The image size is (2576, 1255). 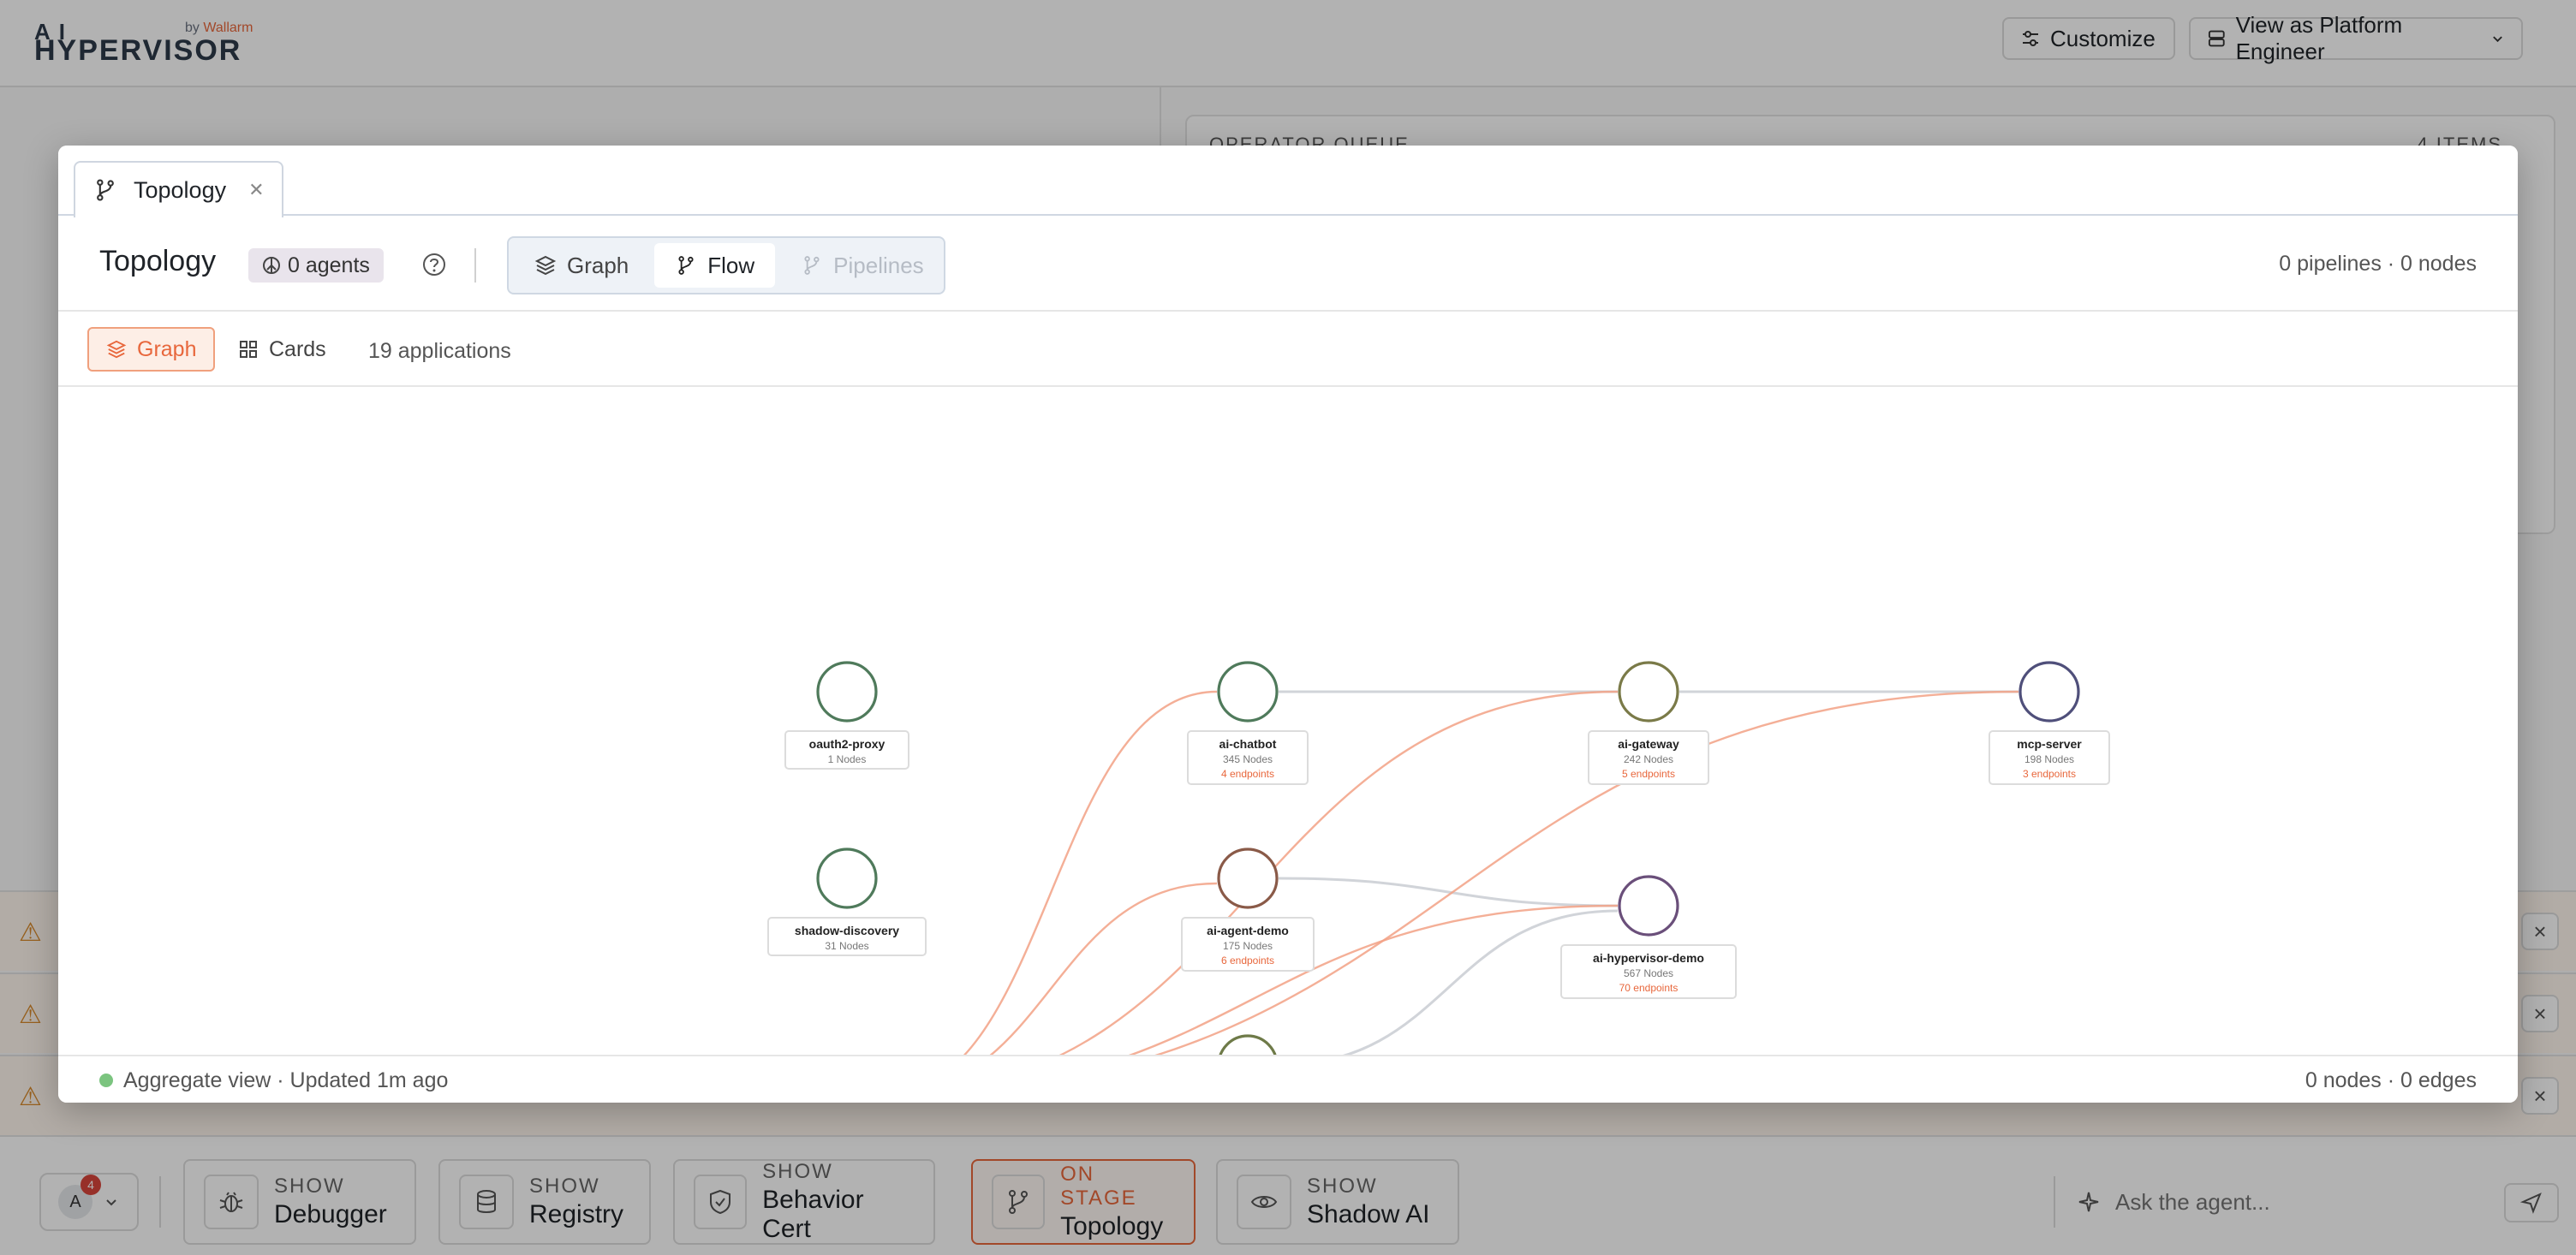 I want to click on node-endpoints: 6 endpoints, so click(x=1247, y=961).